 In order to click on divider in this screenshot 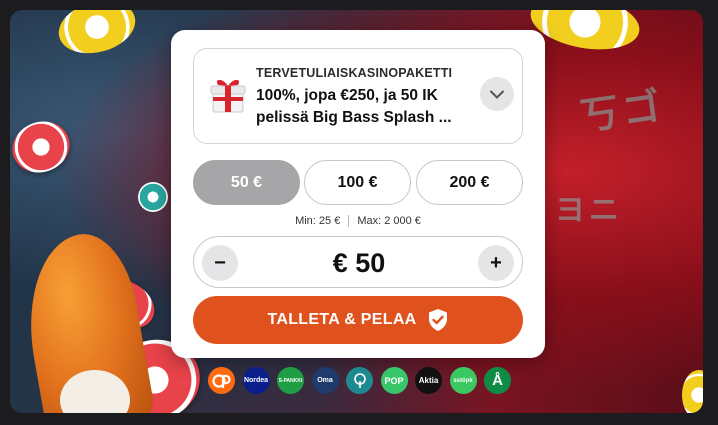, I will do `click(349, 221)`.